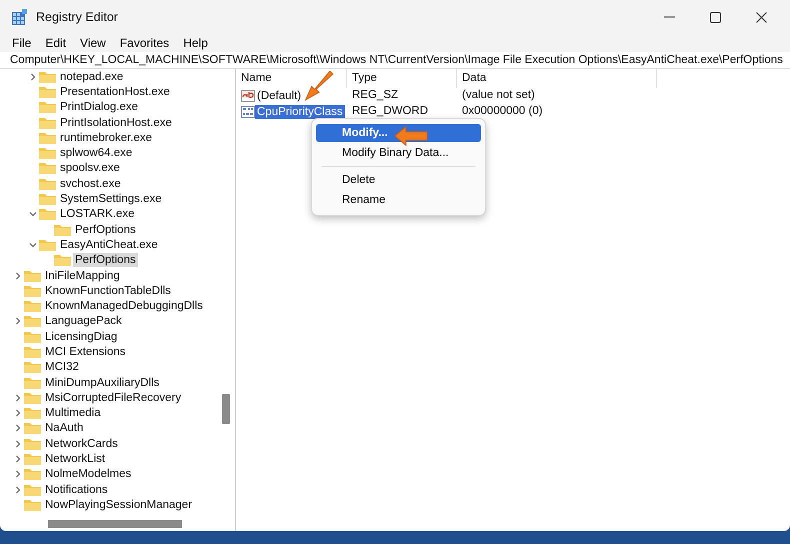 This screenshot has width=790, height=544. I want to click on tree-item: MiniDumpAuxiliaryDlls, so click(102, 383).